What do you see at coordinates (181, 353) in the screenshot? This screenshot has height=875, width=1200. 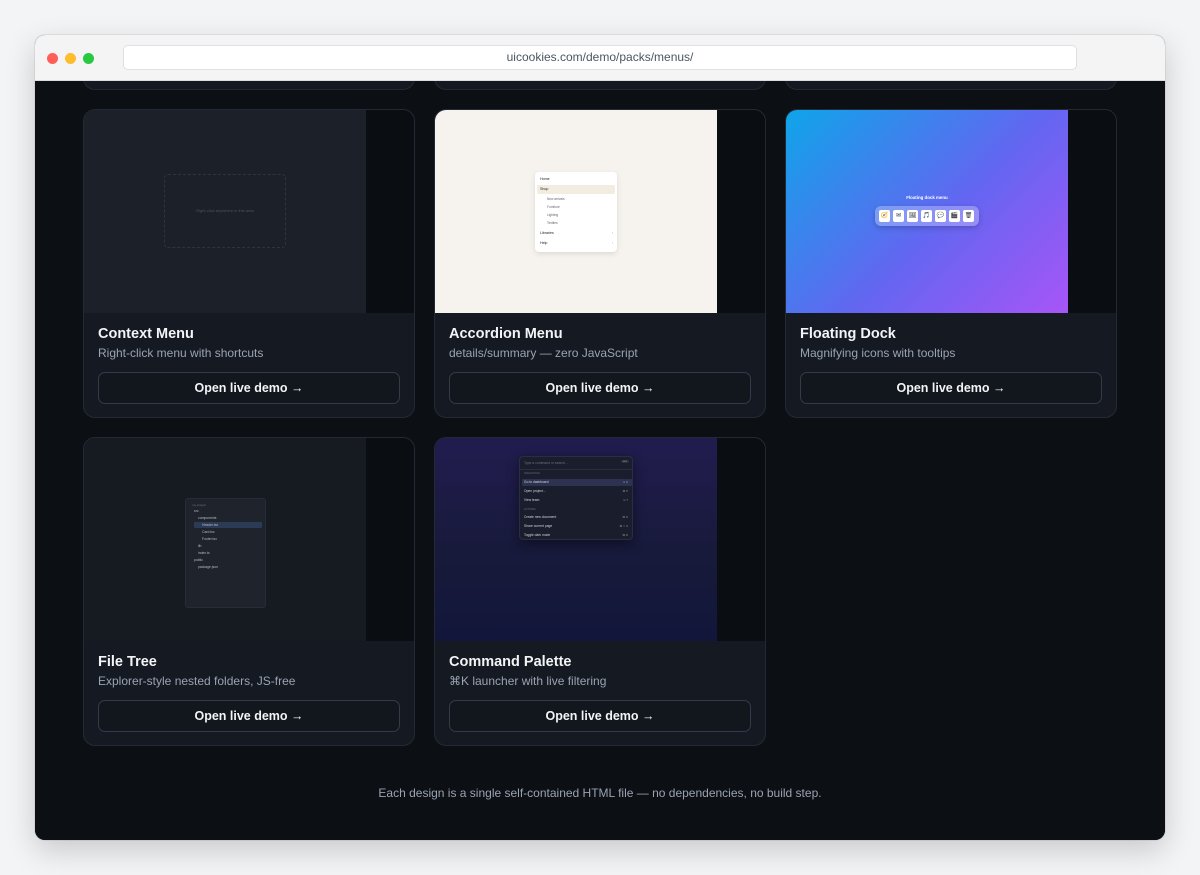 I see `card-subtitle: Right-click menu with shortcuts` at bounding box center [181, 353].